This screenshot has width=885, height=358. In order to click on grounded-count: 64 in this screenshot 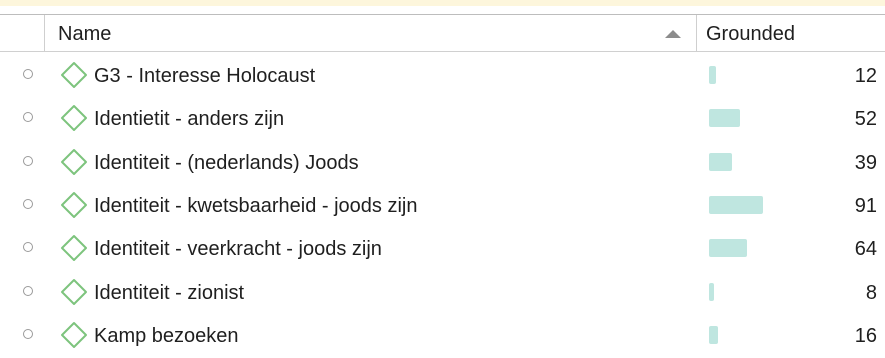, I will do `click(865, 249)`.